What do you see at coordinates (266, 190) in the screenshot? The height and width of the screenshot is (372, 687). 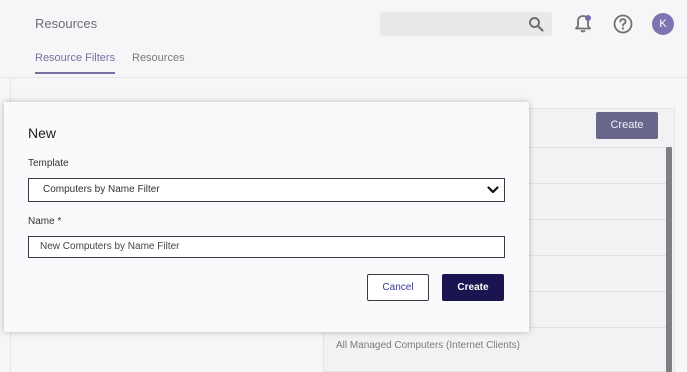 I see `template-select: Computers by Name Filter` at bounding box center [266, 190].